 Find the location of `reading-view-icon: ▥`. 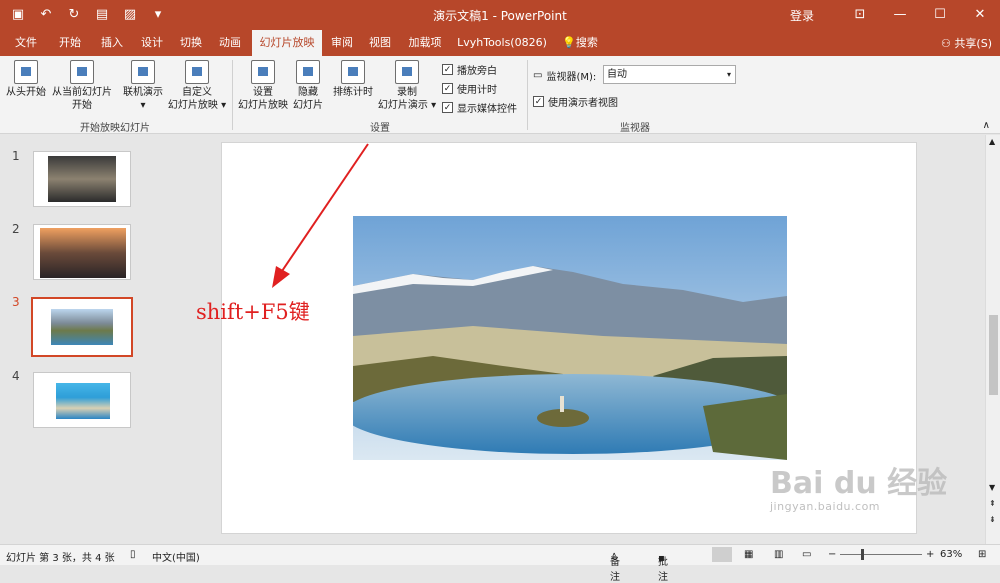

reading-view-icon: ▥ is located at coordinates (778, 554).